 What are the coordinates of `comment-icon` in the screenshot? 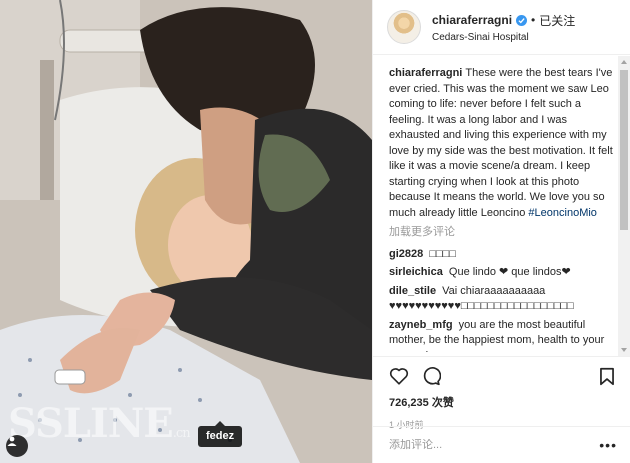 It's located at (432, 376).